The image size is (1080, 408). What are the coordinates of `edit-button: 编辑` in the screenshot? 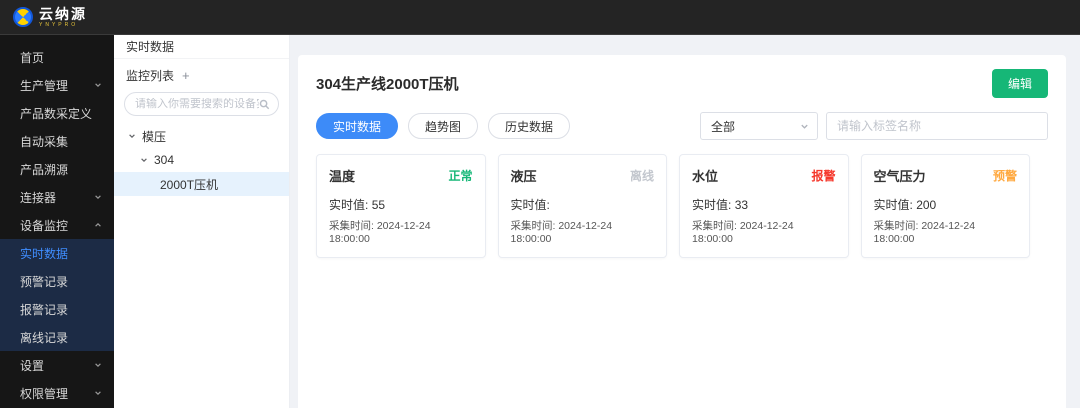 It's located at (1019, 83).